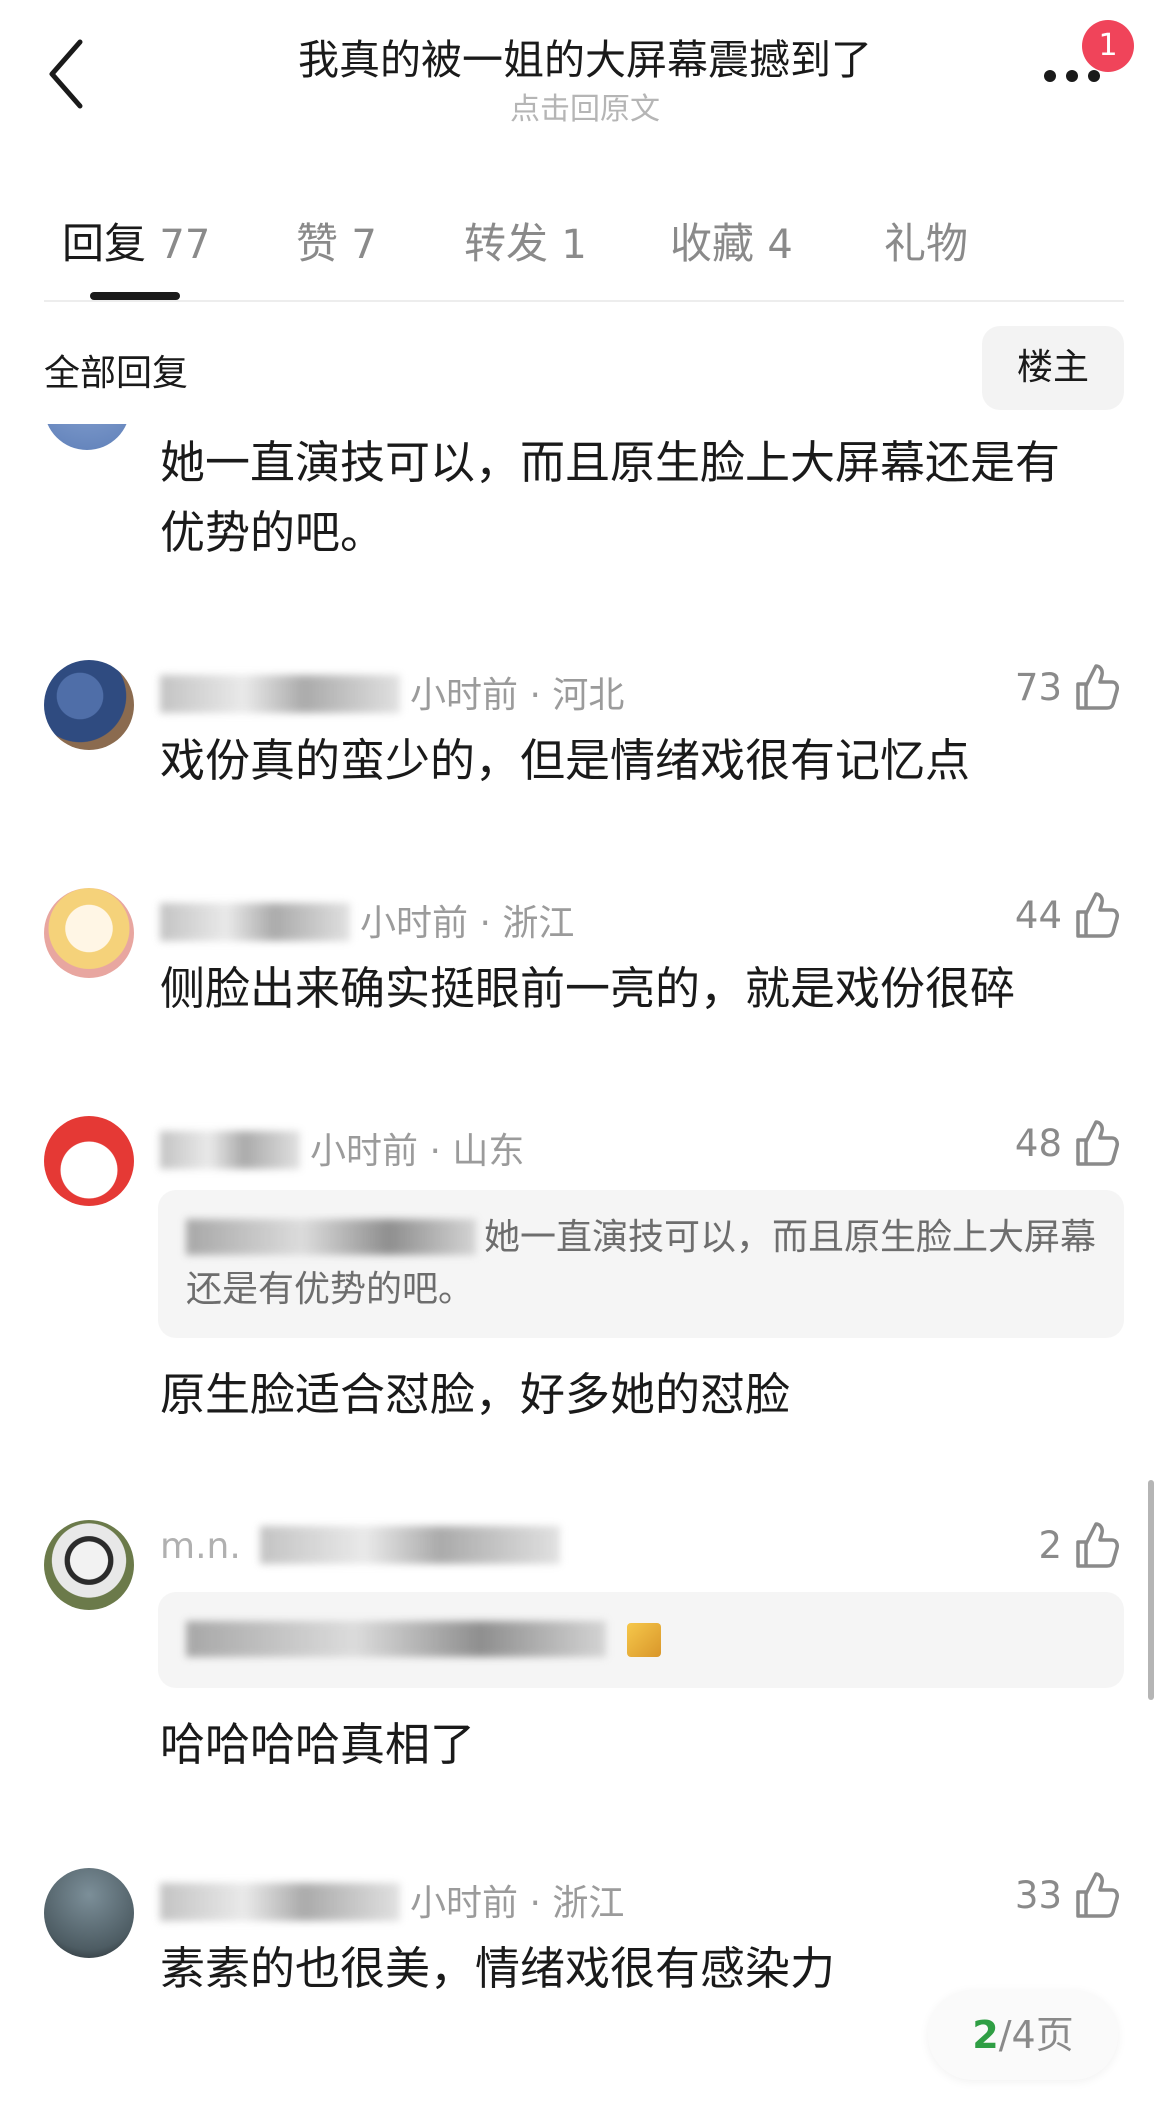 Image resolution: width=1170 pixels, height=2103 pixels. Describe the element at coordinates (1067, 1895) in the screenshot. I see `like-button: 33` at that location.